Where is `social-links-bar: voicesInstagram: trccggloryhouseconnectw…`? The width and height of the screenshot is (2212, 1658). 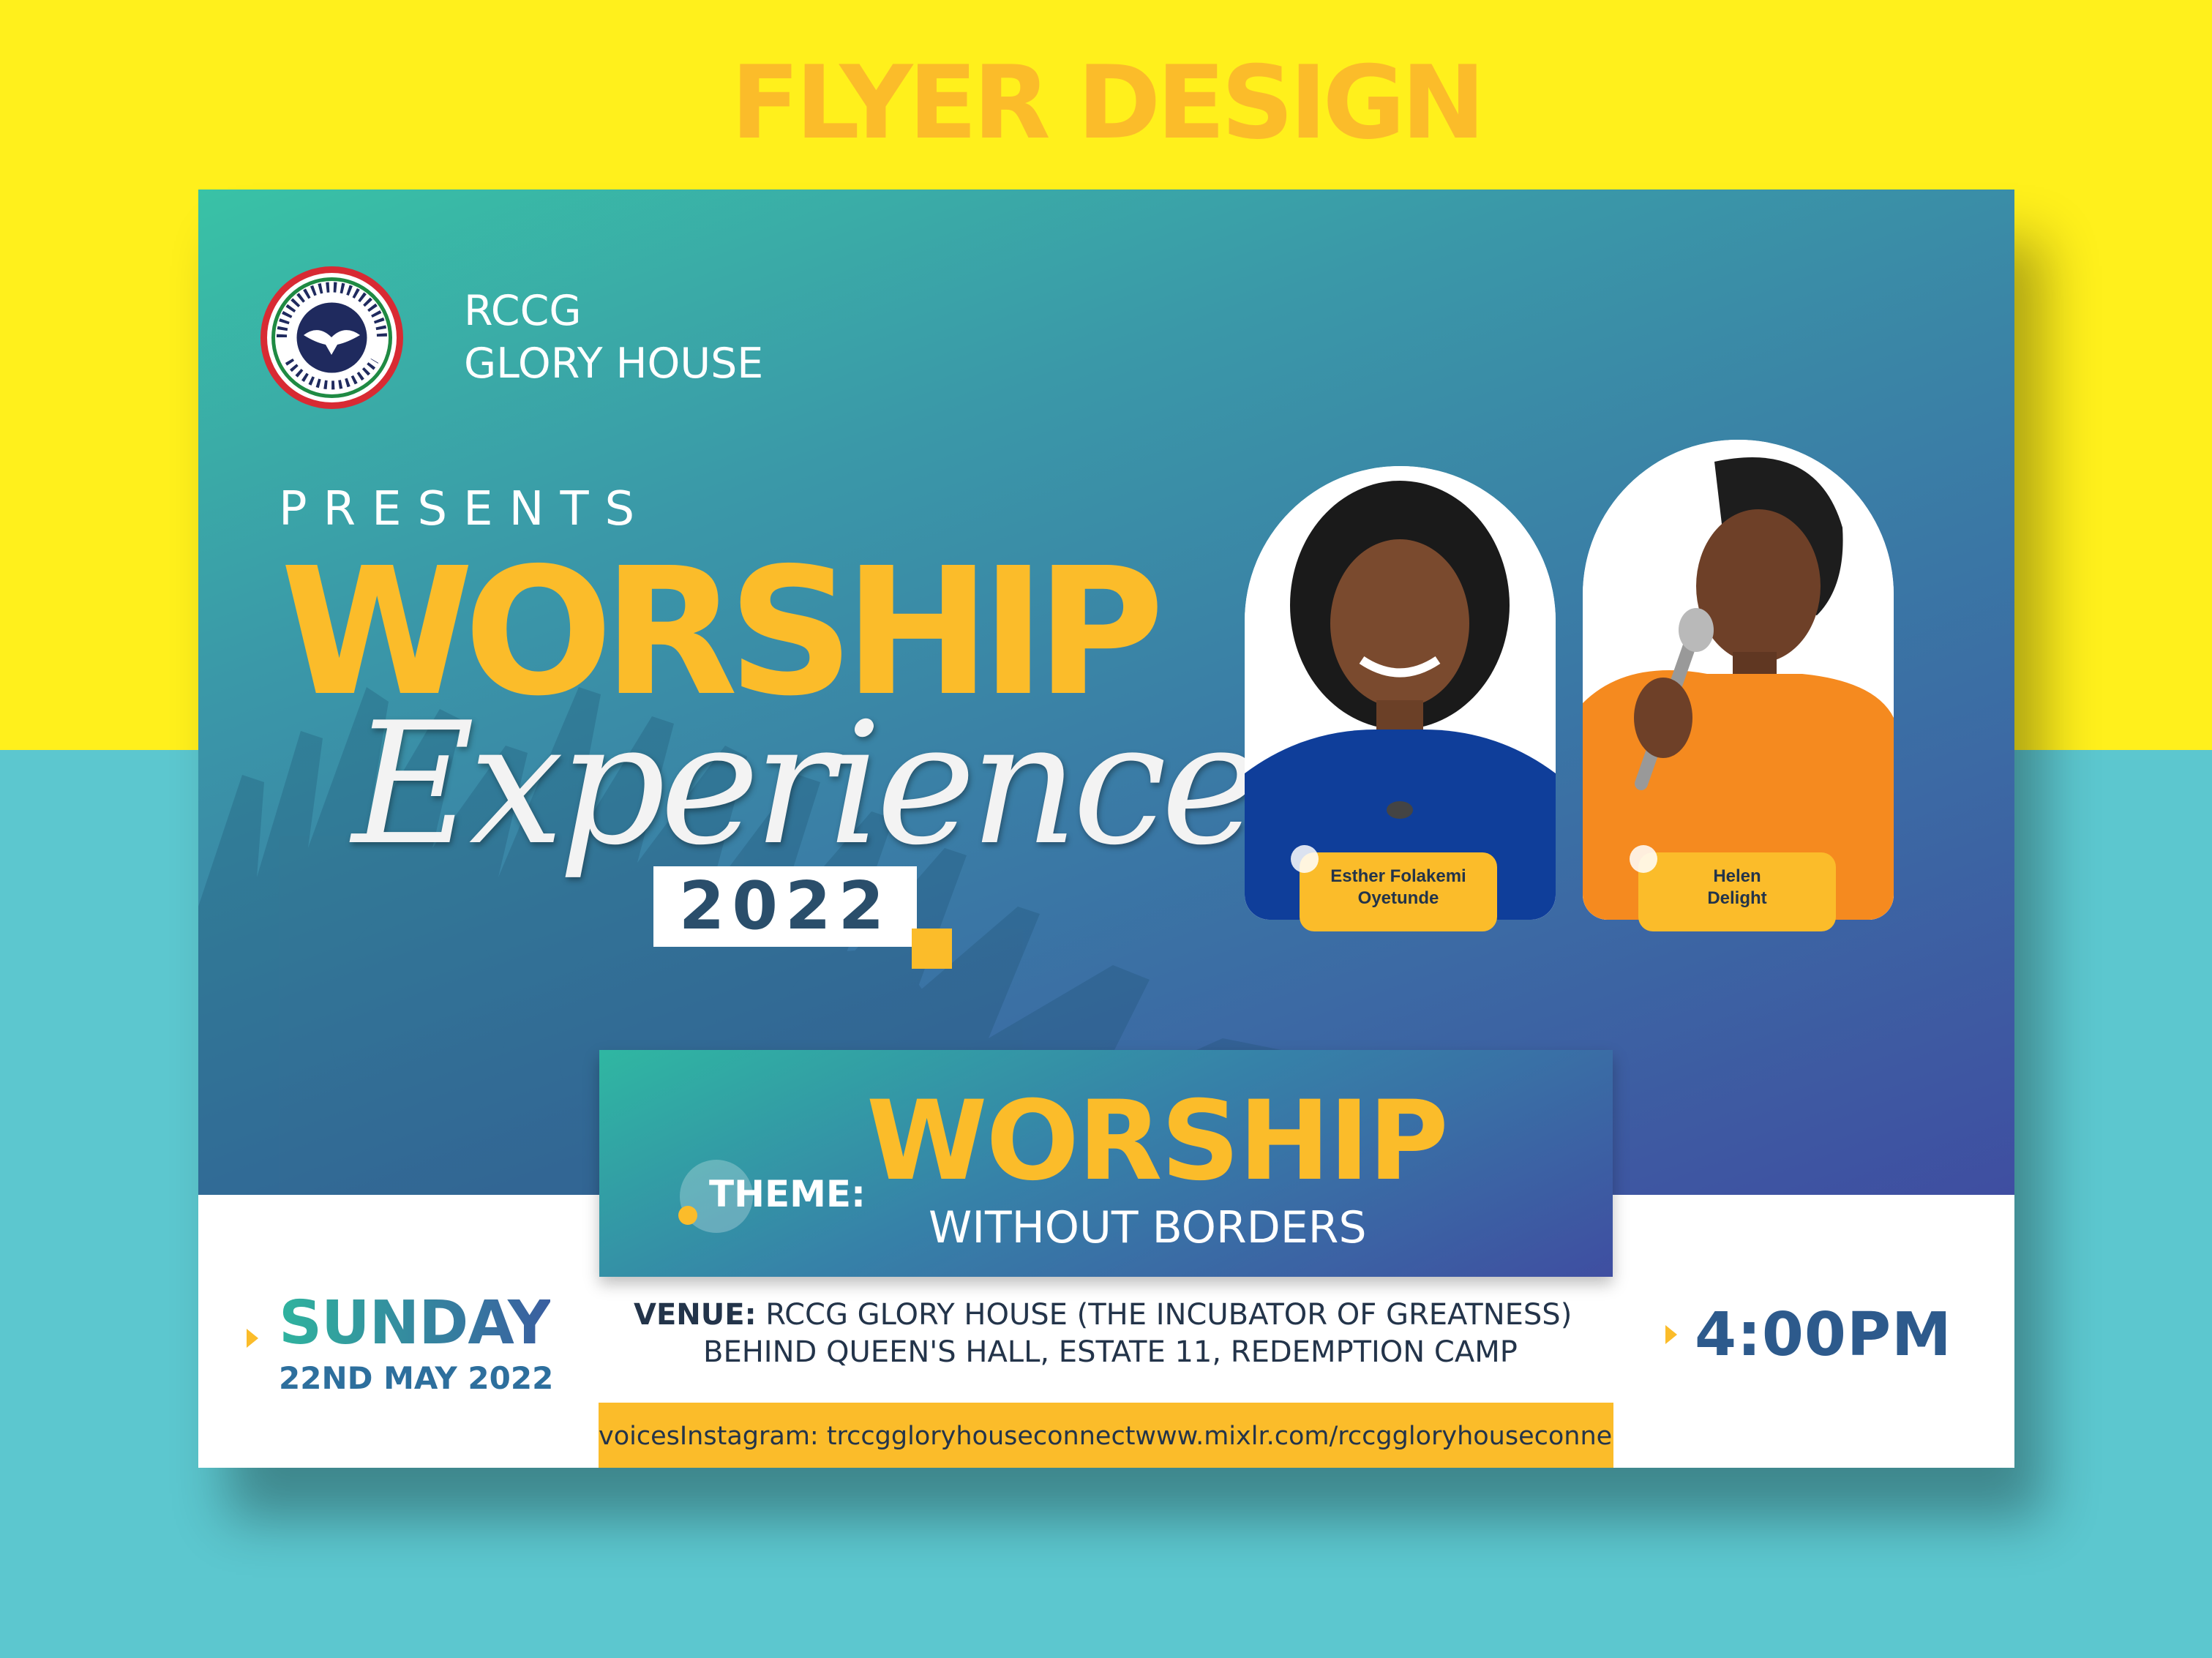 social-links-bar: voicesInstagram: trccggloryhouseconnectw… is located at coordinates (1106, 1435).